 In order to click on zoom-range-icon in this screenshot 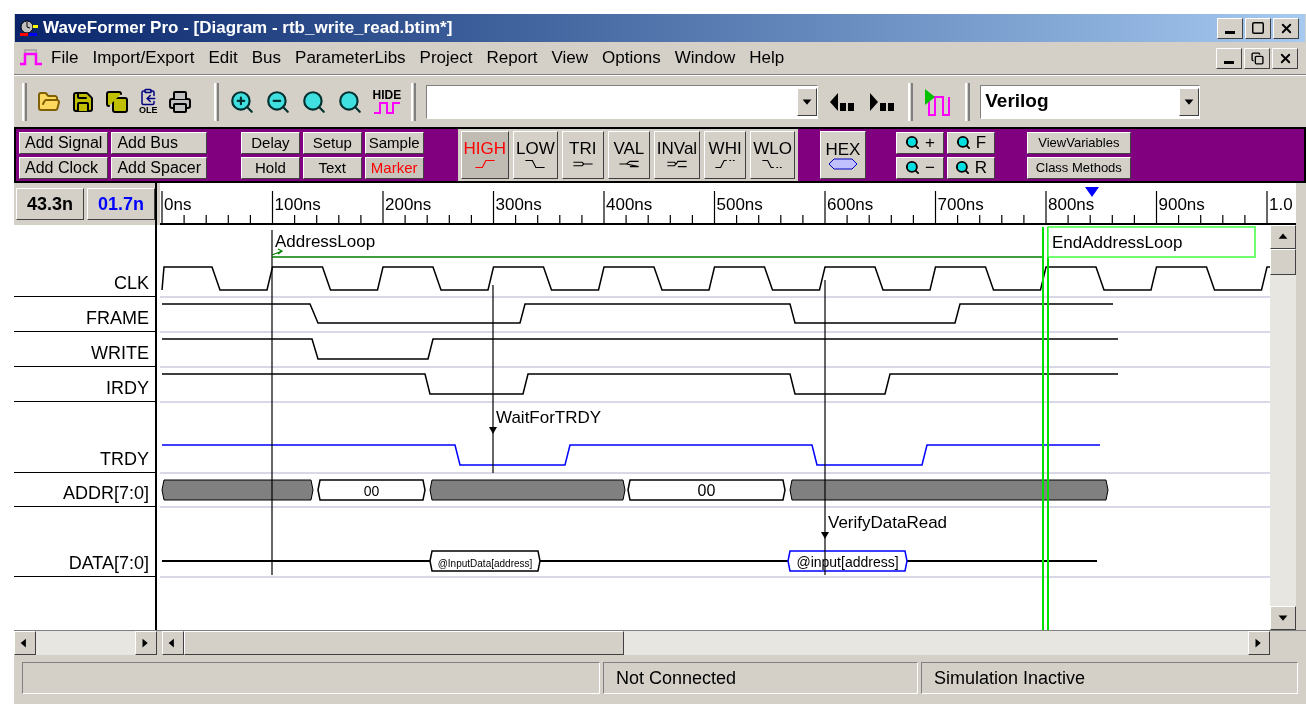, I will do `click(349, 101)`.